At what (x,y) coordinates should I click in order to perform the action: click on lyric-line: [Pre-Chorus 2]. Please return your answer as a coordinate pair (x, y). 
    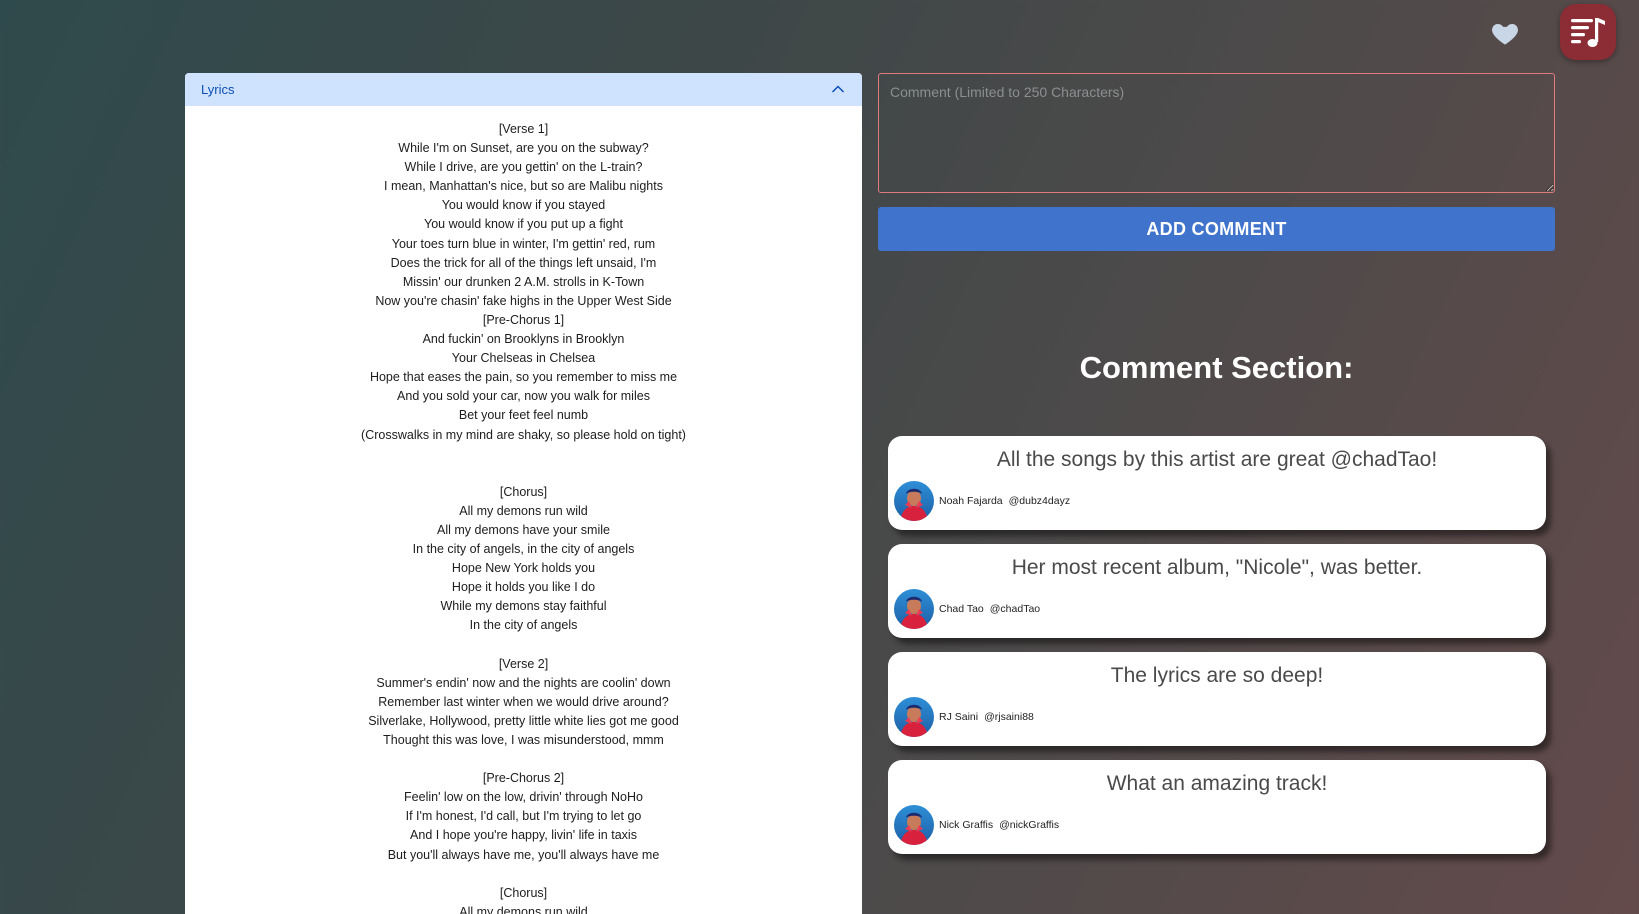
    Looking at the image, I should click on (523, 778).